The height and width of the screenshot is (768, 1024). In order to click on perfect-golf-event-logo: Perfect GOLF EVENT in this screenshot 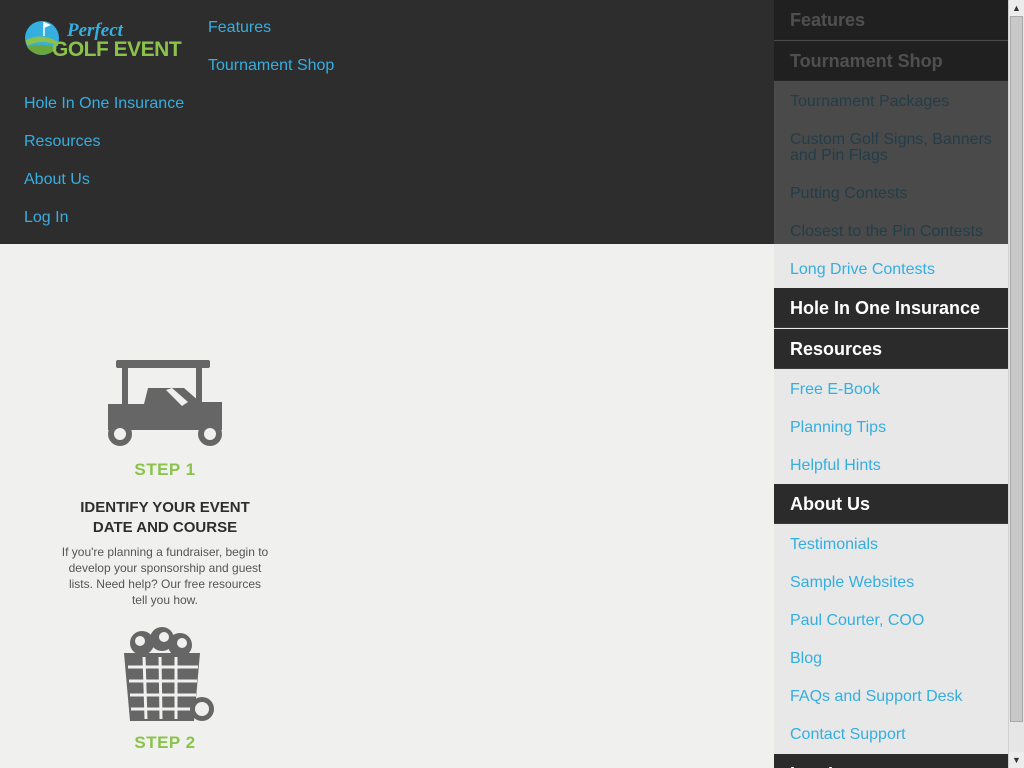, I will do `click(109, 38)`.